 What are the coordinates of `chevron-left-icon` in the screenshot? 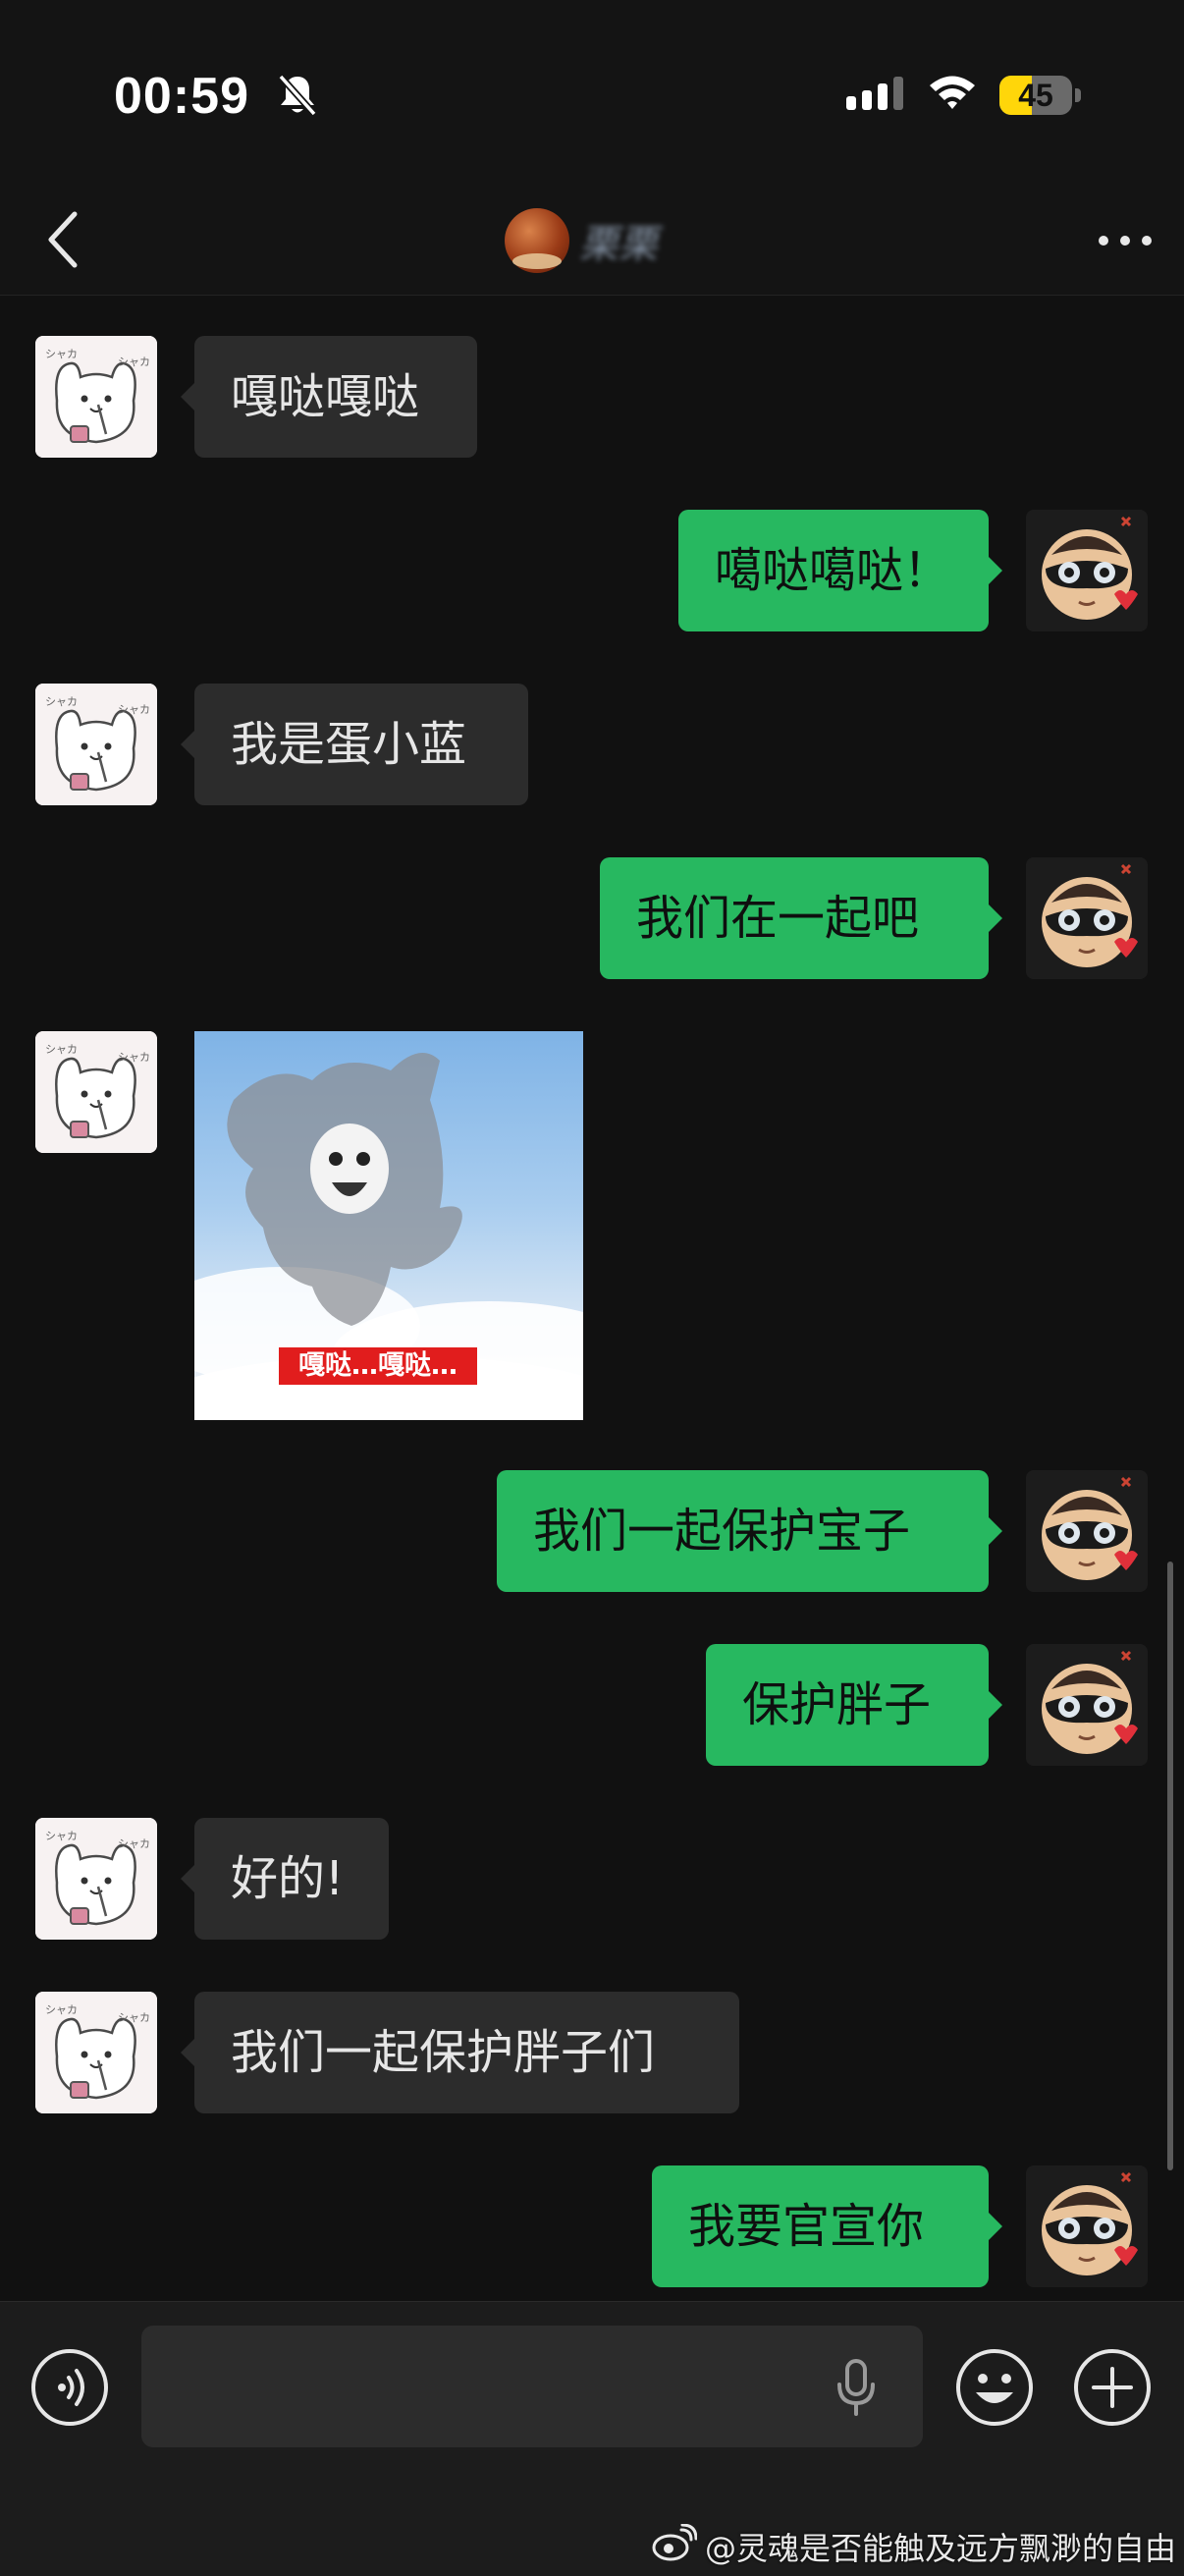 It's located at (62, 241).